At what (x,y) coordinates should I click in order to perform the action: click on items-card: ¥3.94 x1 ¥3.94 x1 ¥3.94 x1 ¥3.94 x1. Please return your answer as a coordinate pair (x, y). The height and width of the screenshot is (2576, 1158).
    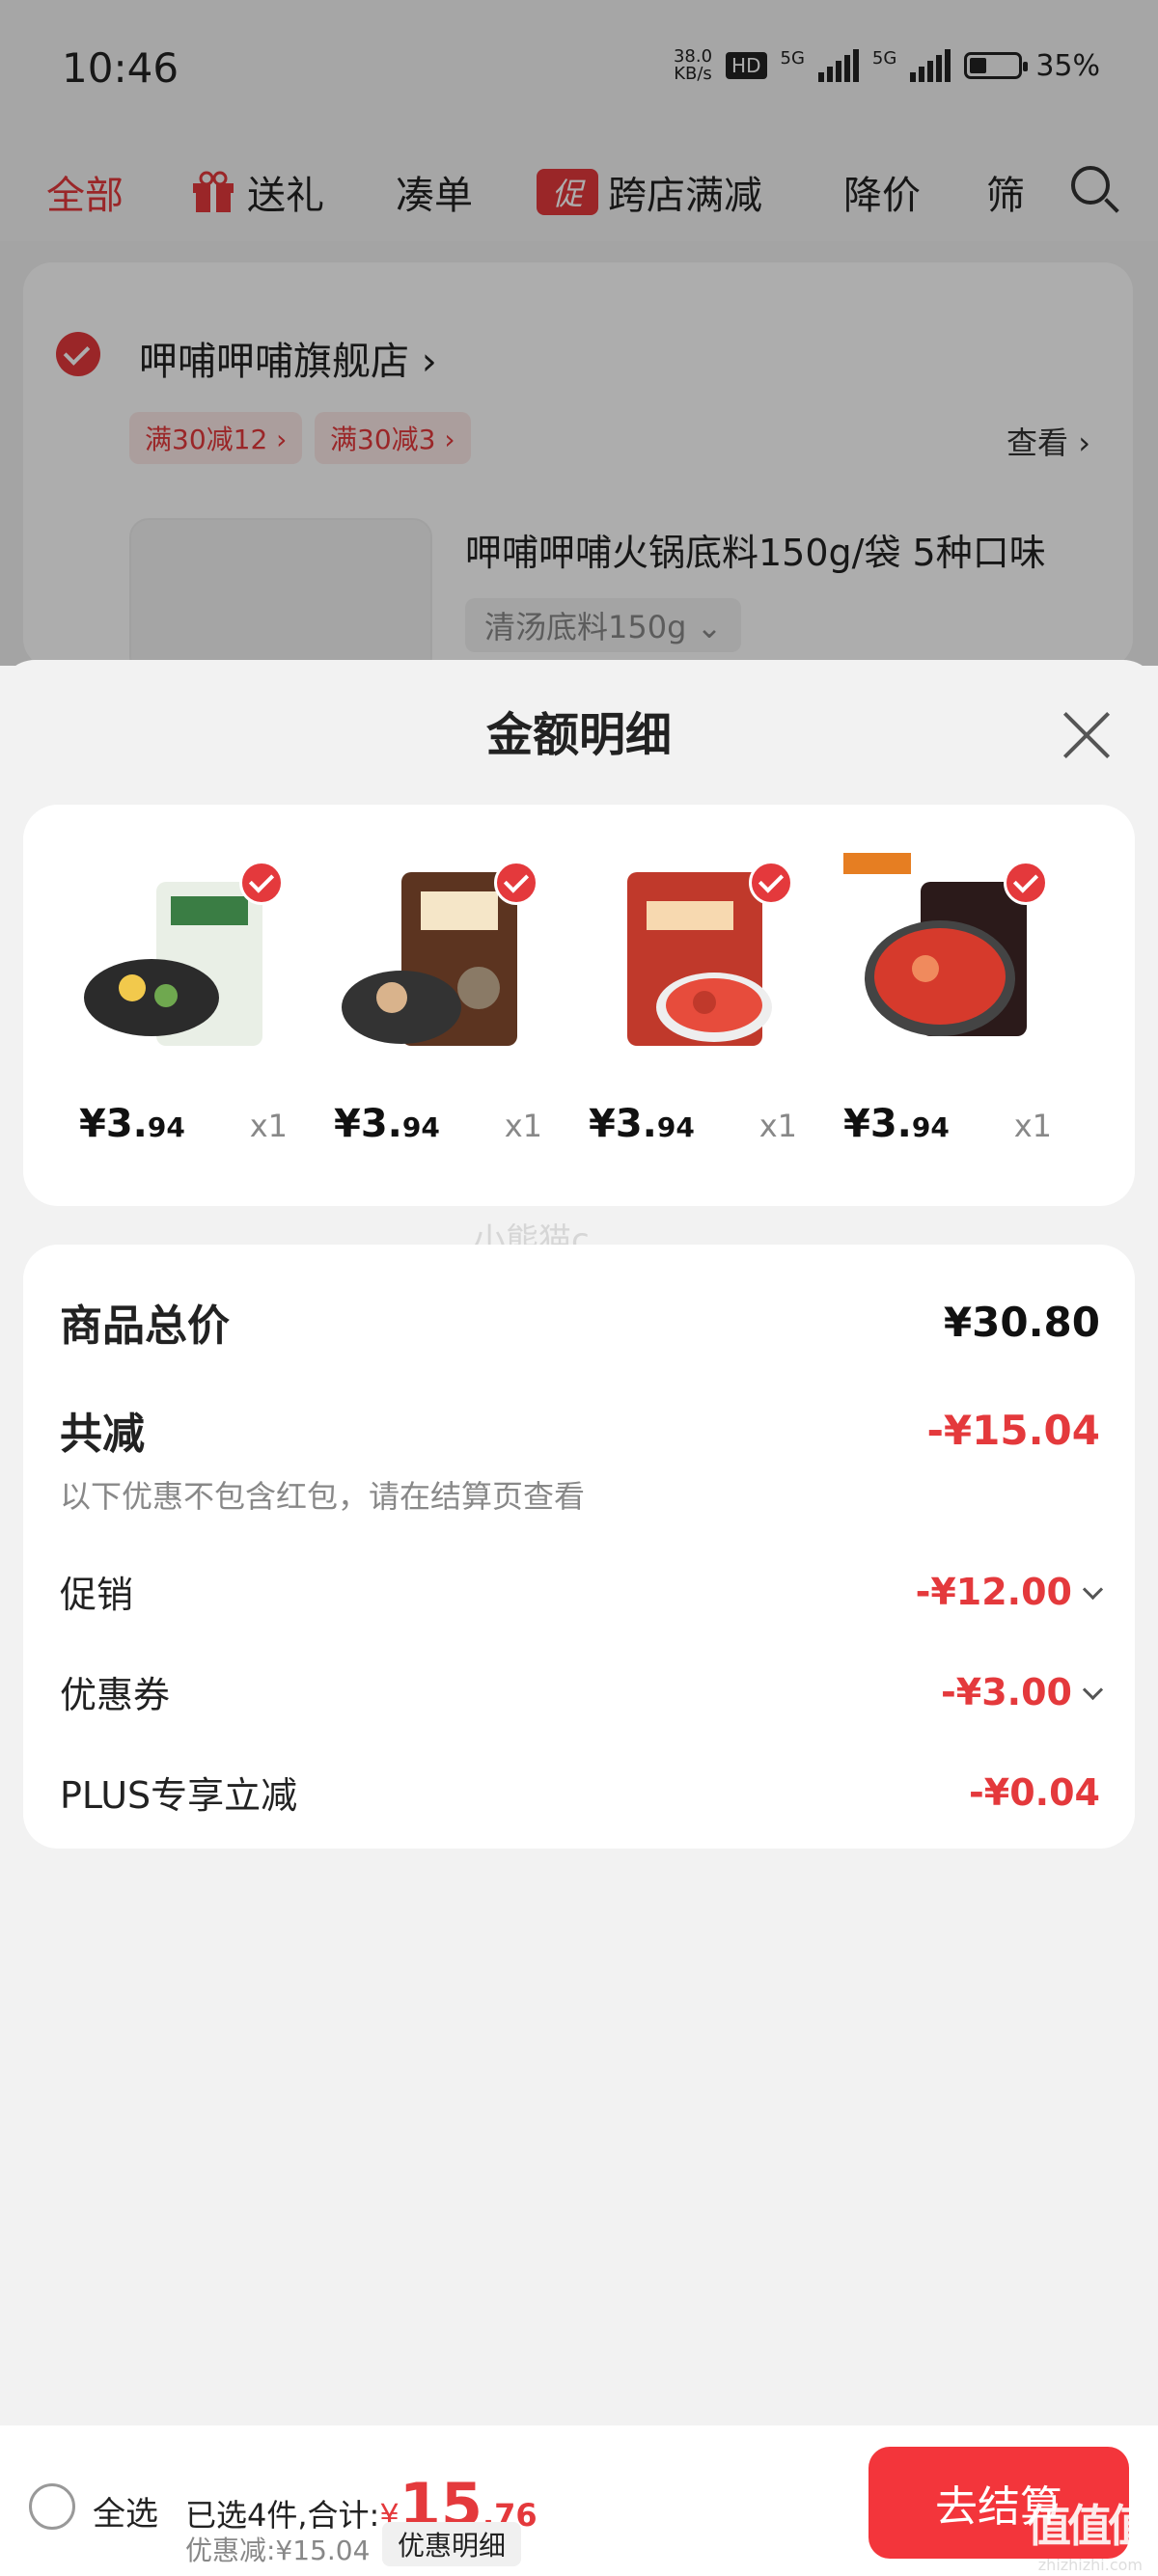
    Looking at the image, I should click on (579, 1005).